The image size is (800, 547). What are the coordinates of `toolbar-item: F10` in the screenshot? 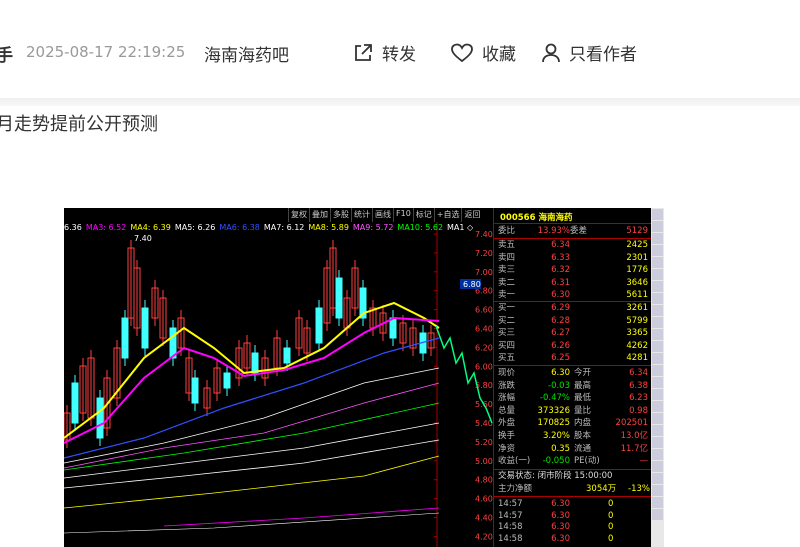 It's located at (403, 215).